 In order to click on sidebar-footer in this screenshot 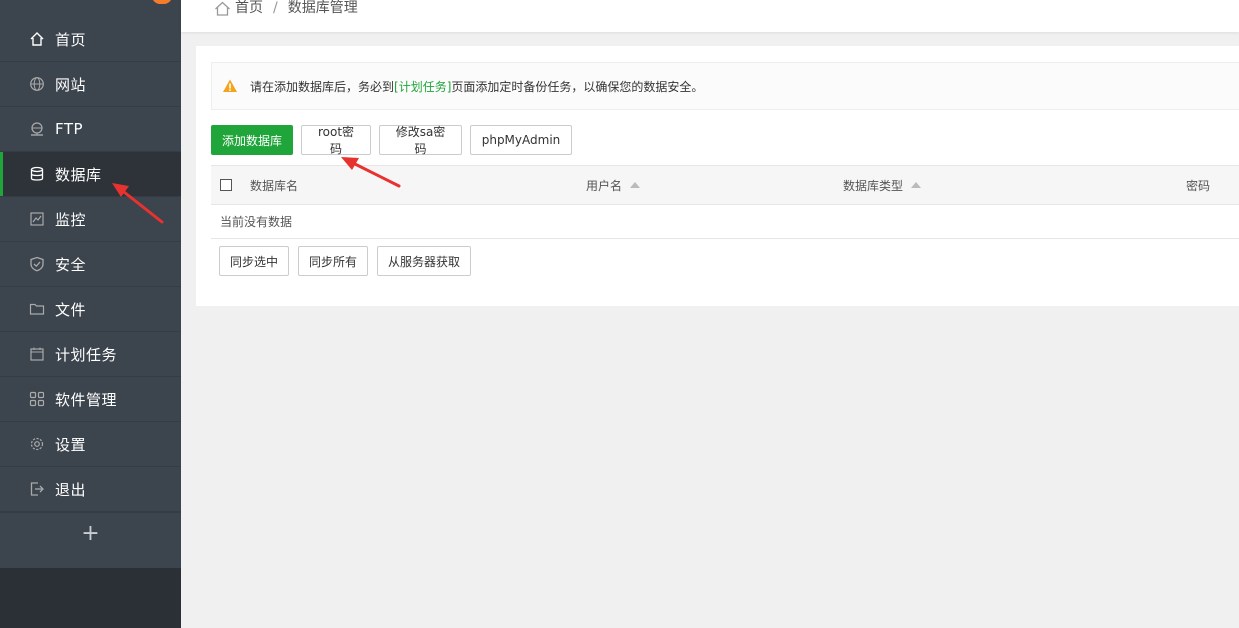, I will do `click(90, 598)`.